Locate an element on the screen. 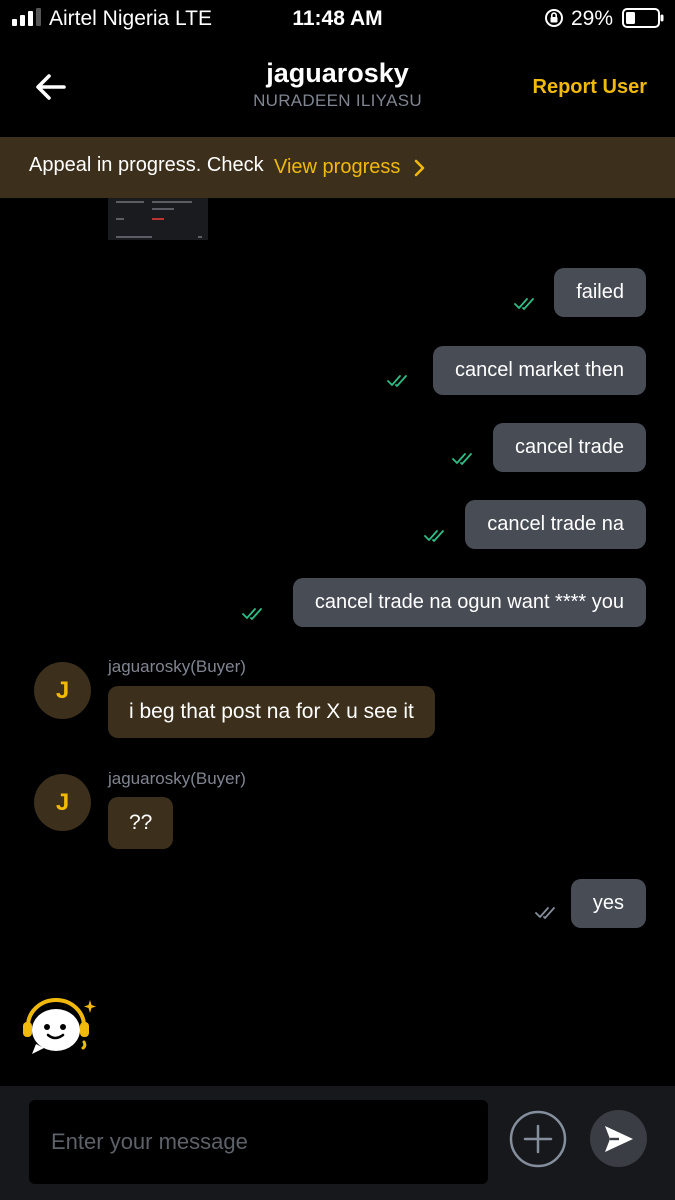 The width and height of the screenshot is (675, 1200). message-input is located at coordinates (258, 1142).